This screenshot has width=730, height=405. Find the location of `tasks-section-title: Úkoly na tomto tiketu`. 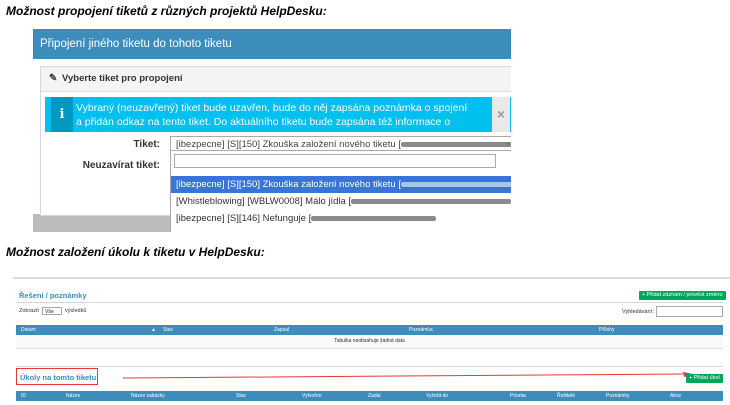

tasks-section-title: Úkoly na tomto tiketu is located at coordinates (58, 377).